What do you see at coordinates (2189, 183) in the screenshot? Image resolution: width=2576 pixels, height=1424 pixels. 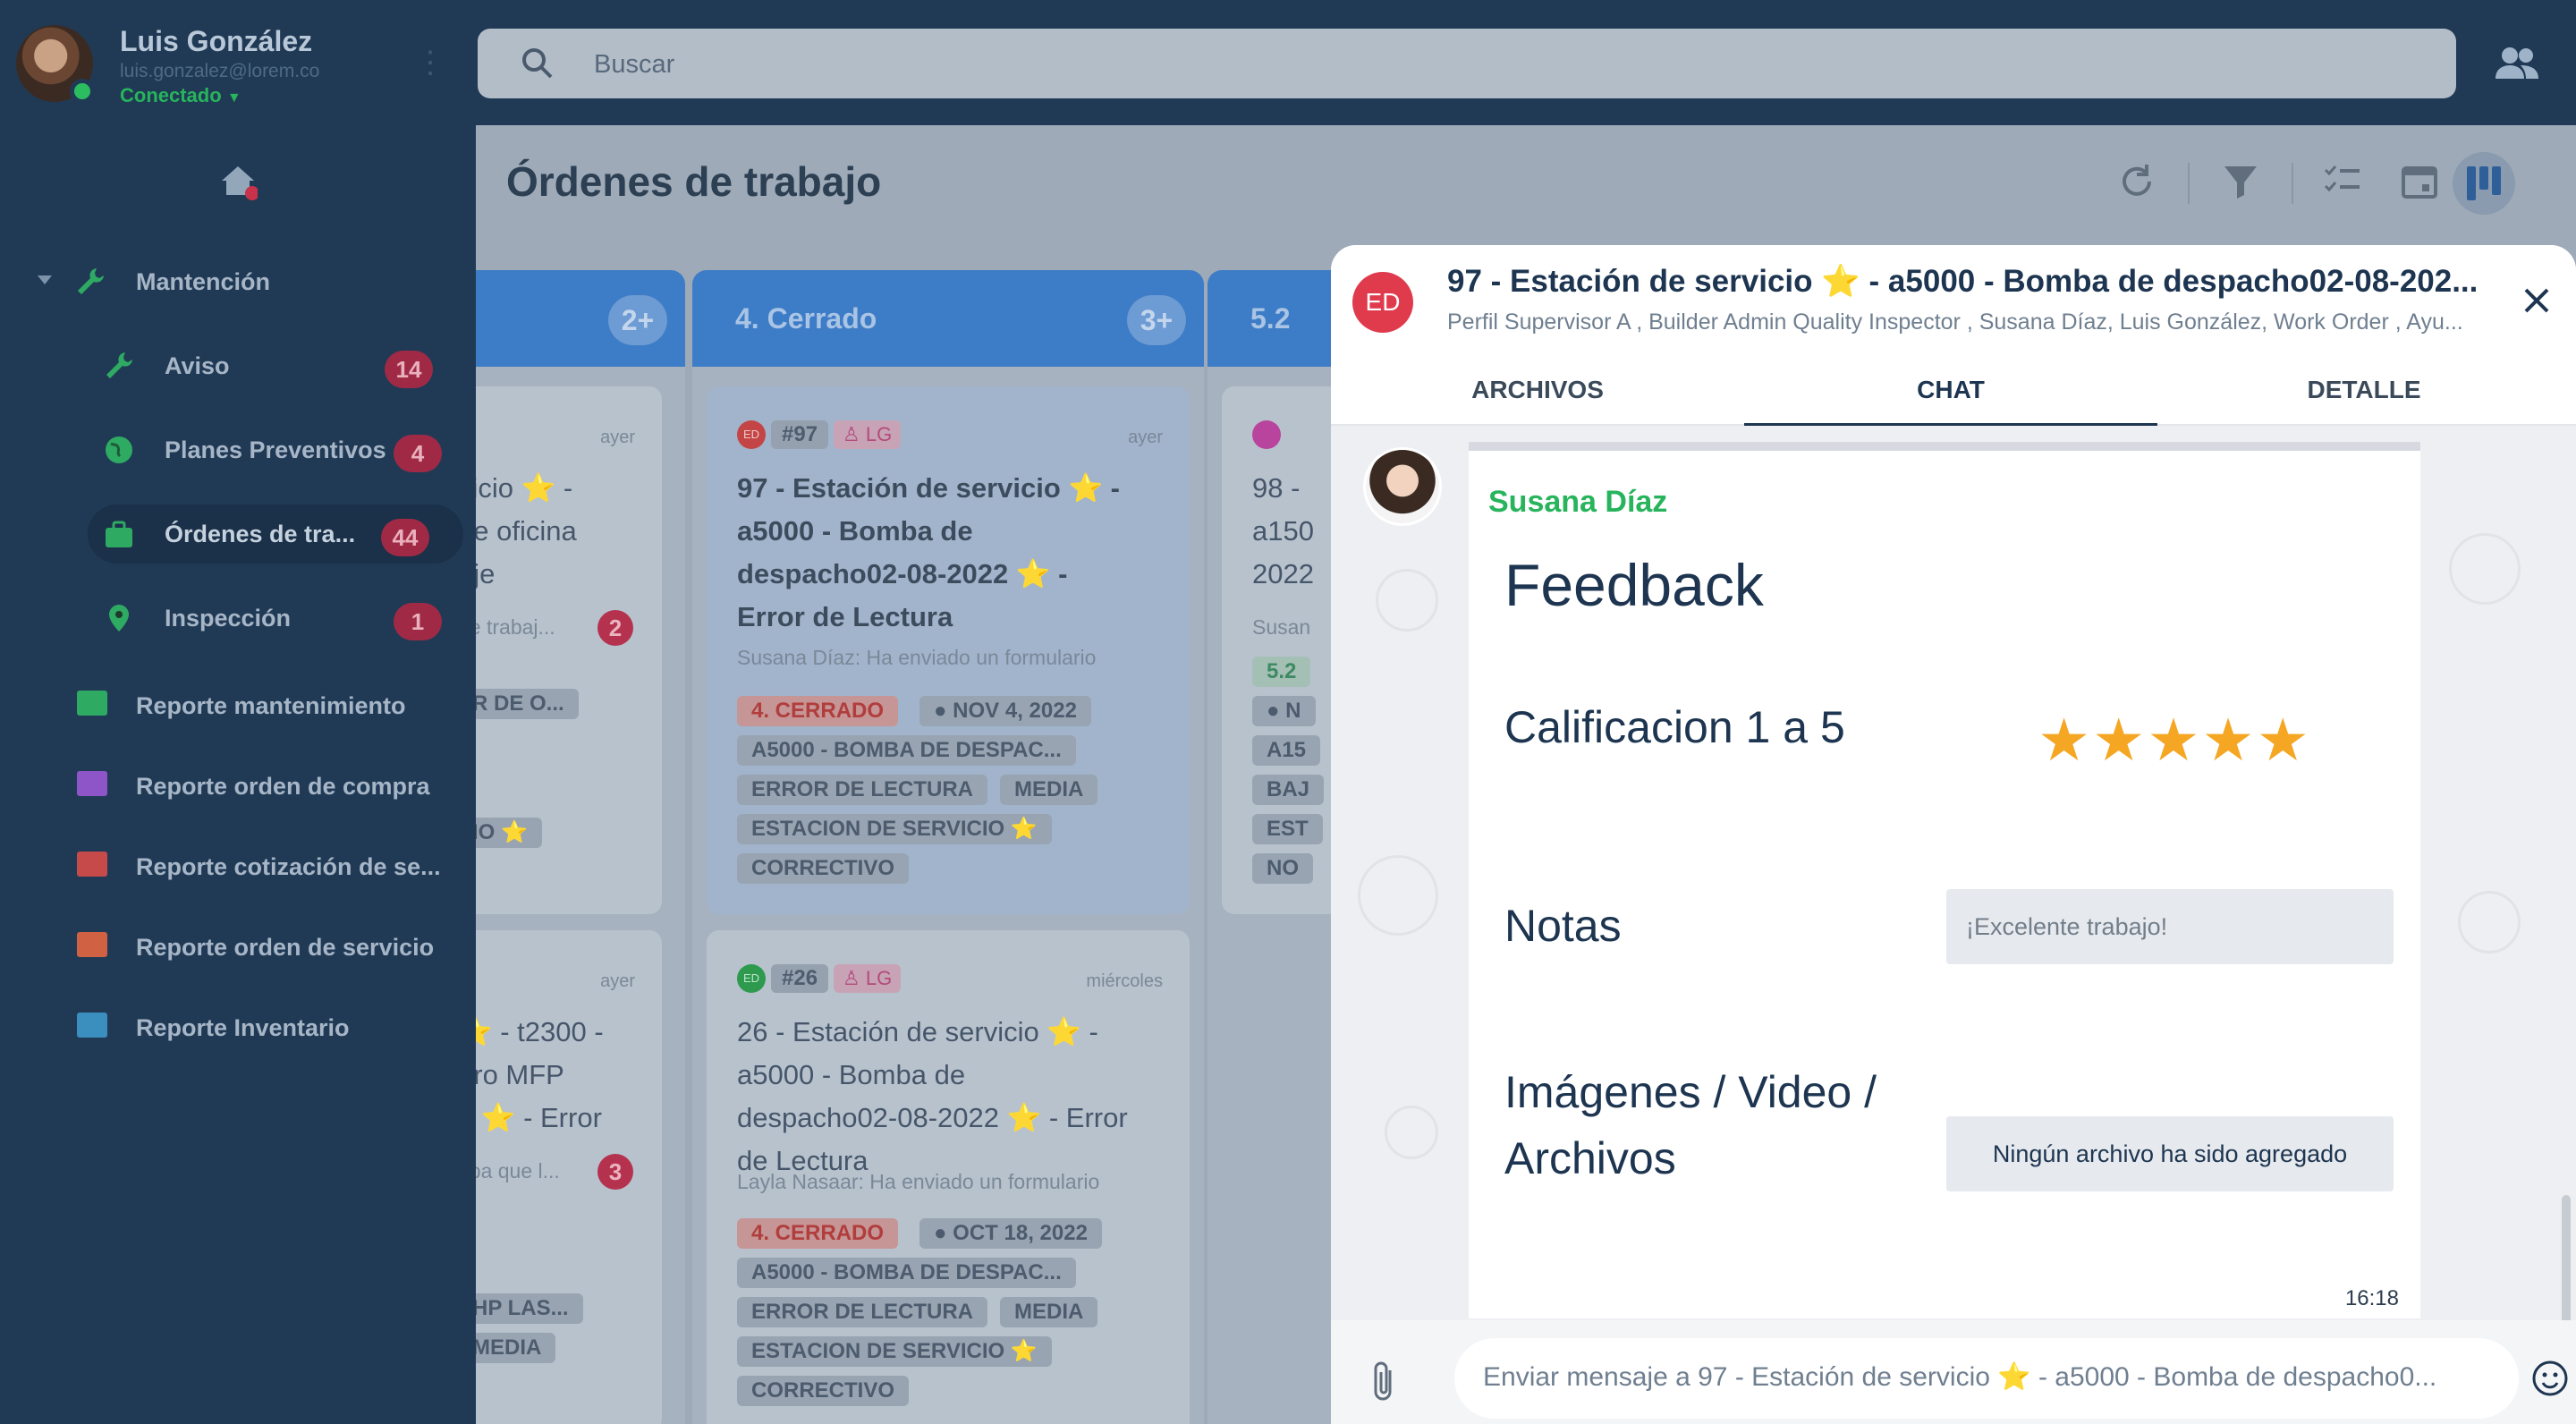 I see `toolbar-divider` at bounding box center [2189, 183].